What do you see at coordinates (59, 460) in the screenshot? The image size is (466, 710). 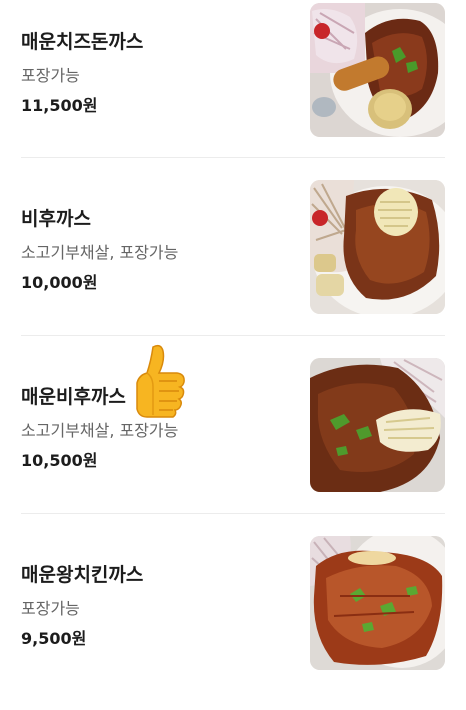 I see `menu-item-price: 10,500원` at bounding box center [59, 460].